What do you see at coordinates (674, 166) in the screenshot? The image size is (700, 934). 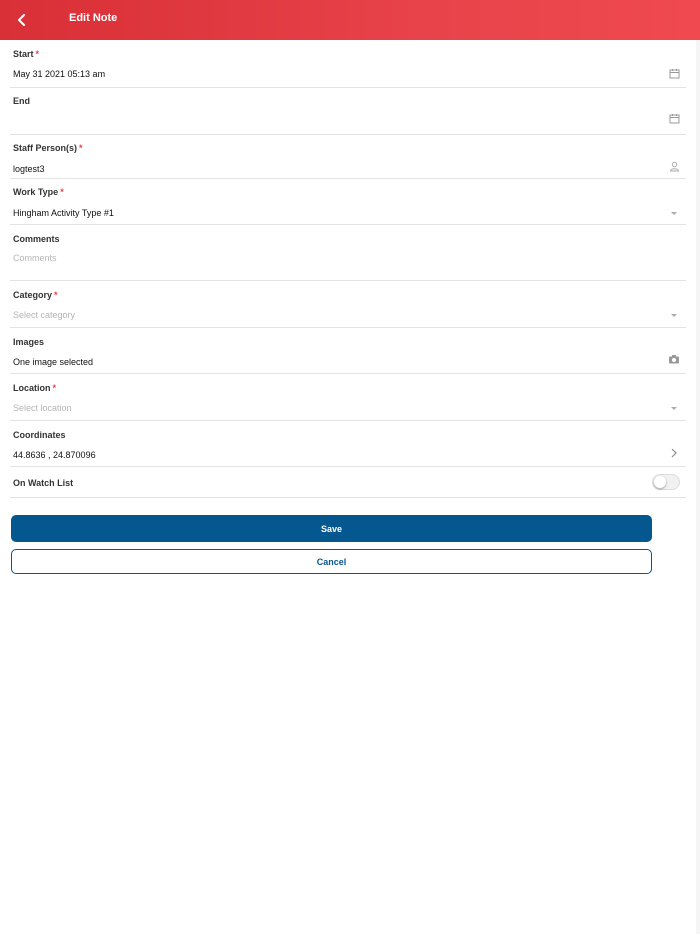 I see `person-icon` at bounding box center [674, 166].